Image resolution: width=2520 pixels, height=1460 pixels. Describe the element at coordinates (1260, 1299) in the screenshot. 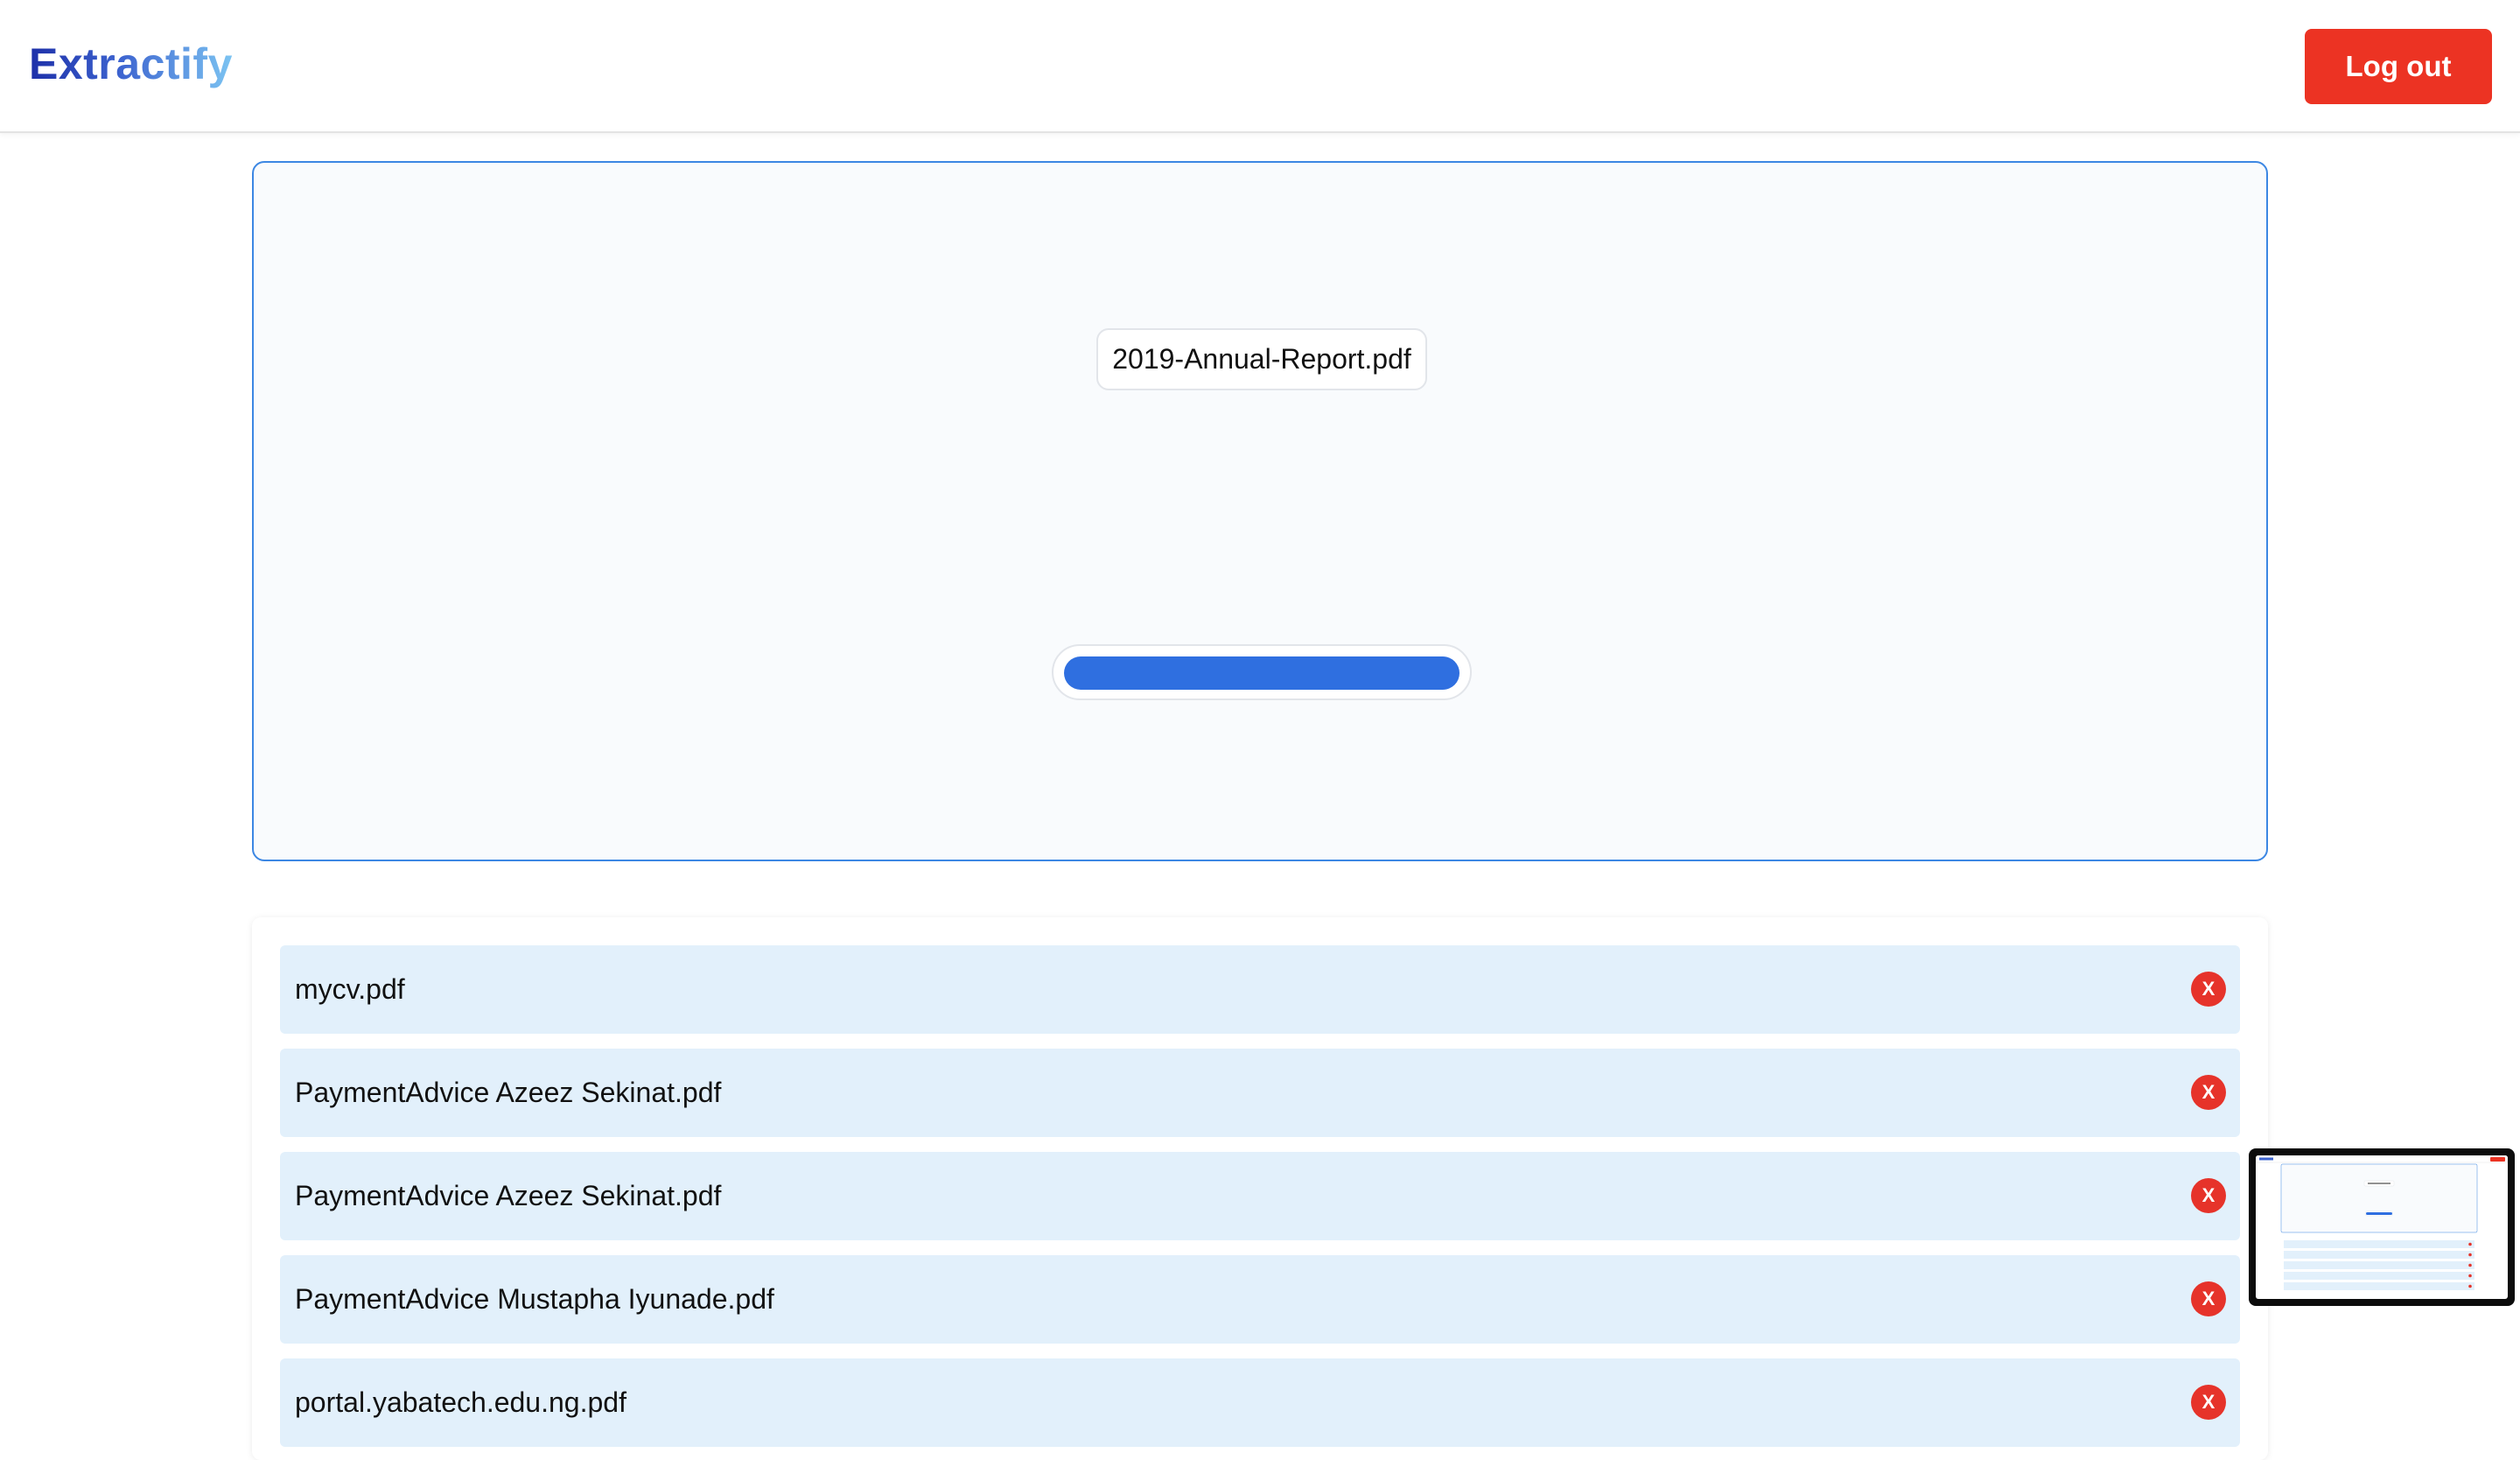

I see `file-list-item: PaymentAdvice Mustapha Iyunade.pdf X` at that location.